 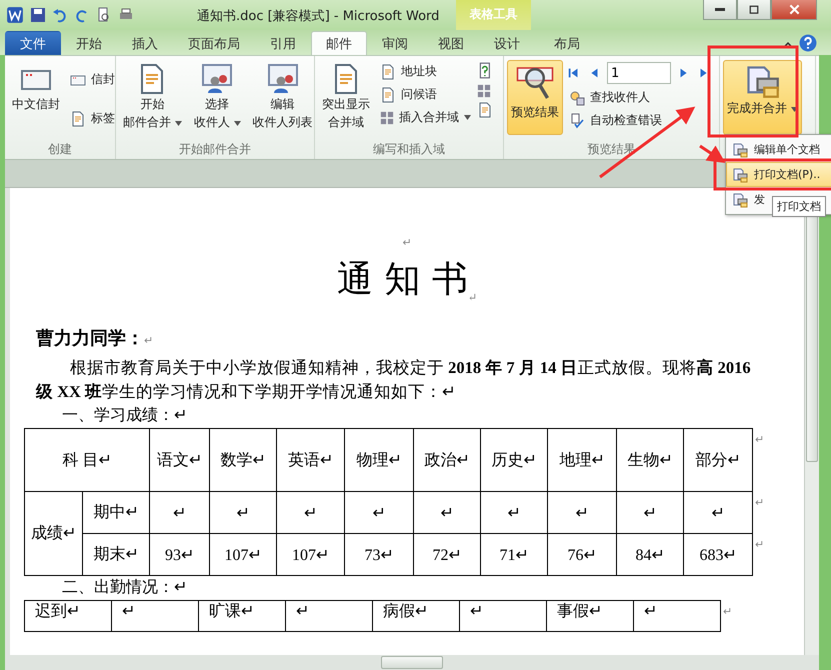 What do you see at coordinates (718, 460) in the screenshot?
I see `table-cell: 部分↵` at bounding box center [718, 460].